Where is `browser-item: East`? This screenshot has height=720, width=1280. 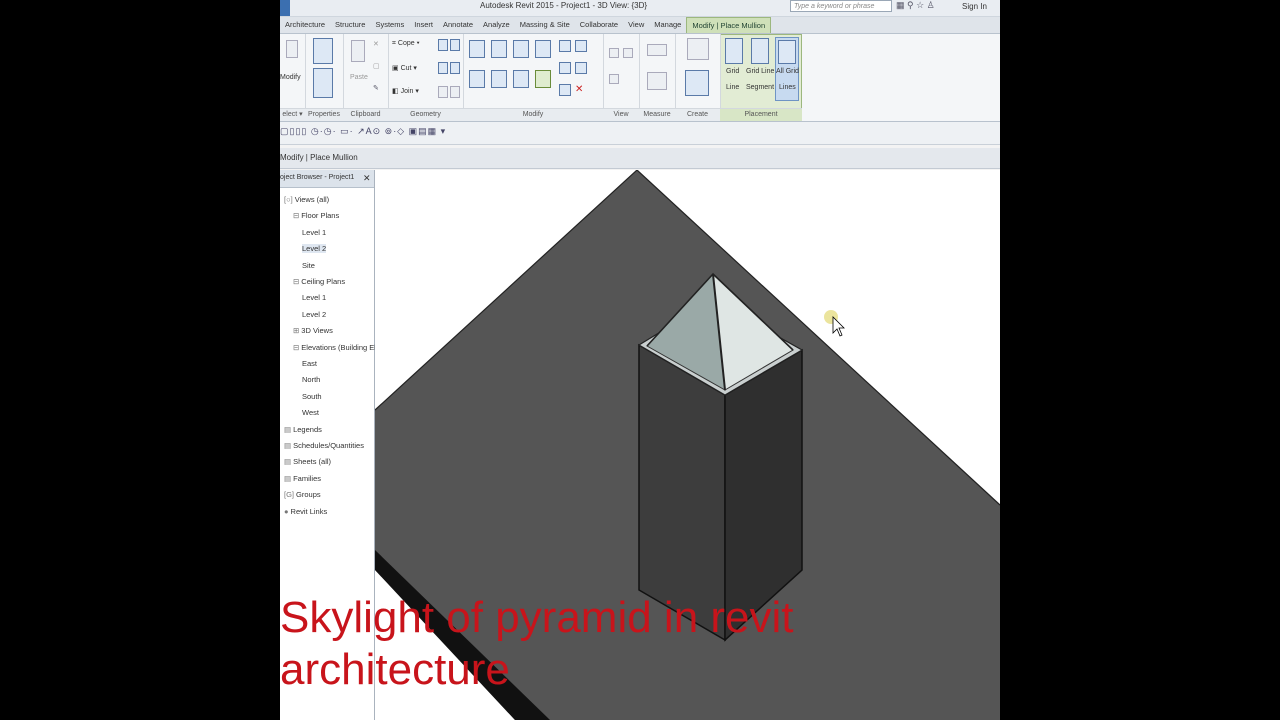 browser-item: East is located at coordinates (309, 363).